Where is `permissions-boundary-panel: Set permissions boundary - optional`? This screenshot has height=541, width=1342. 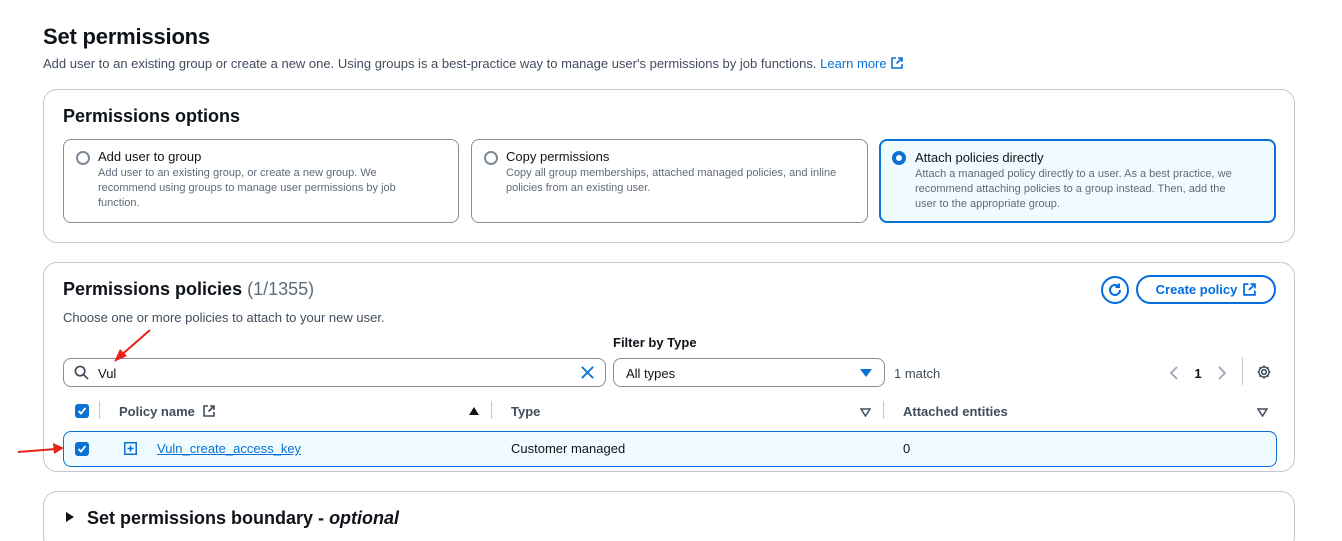
permissions-boundary-panel: Set permissions boundary - optional is located at coordinates (669, 516).